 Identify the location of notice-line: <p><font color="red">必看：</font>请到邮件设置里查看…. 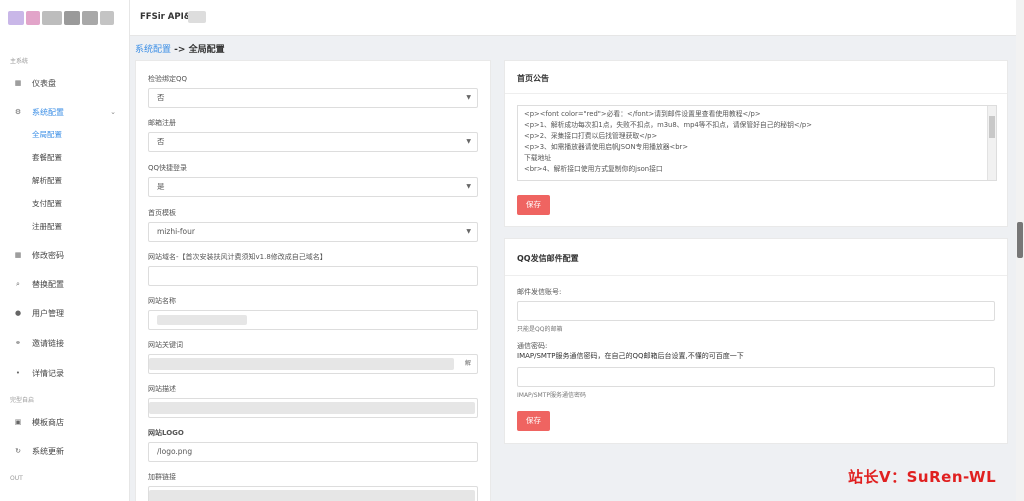
(642, 114).